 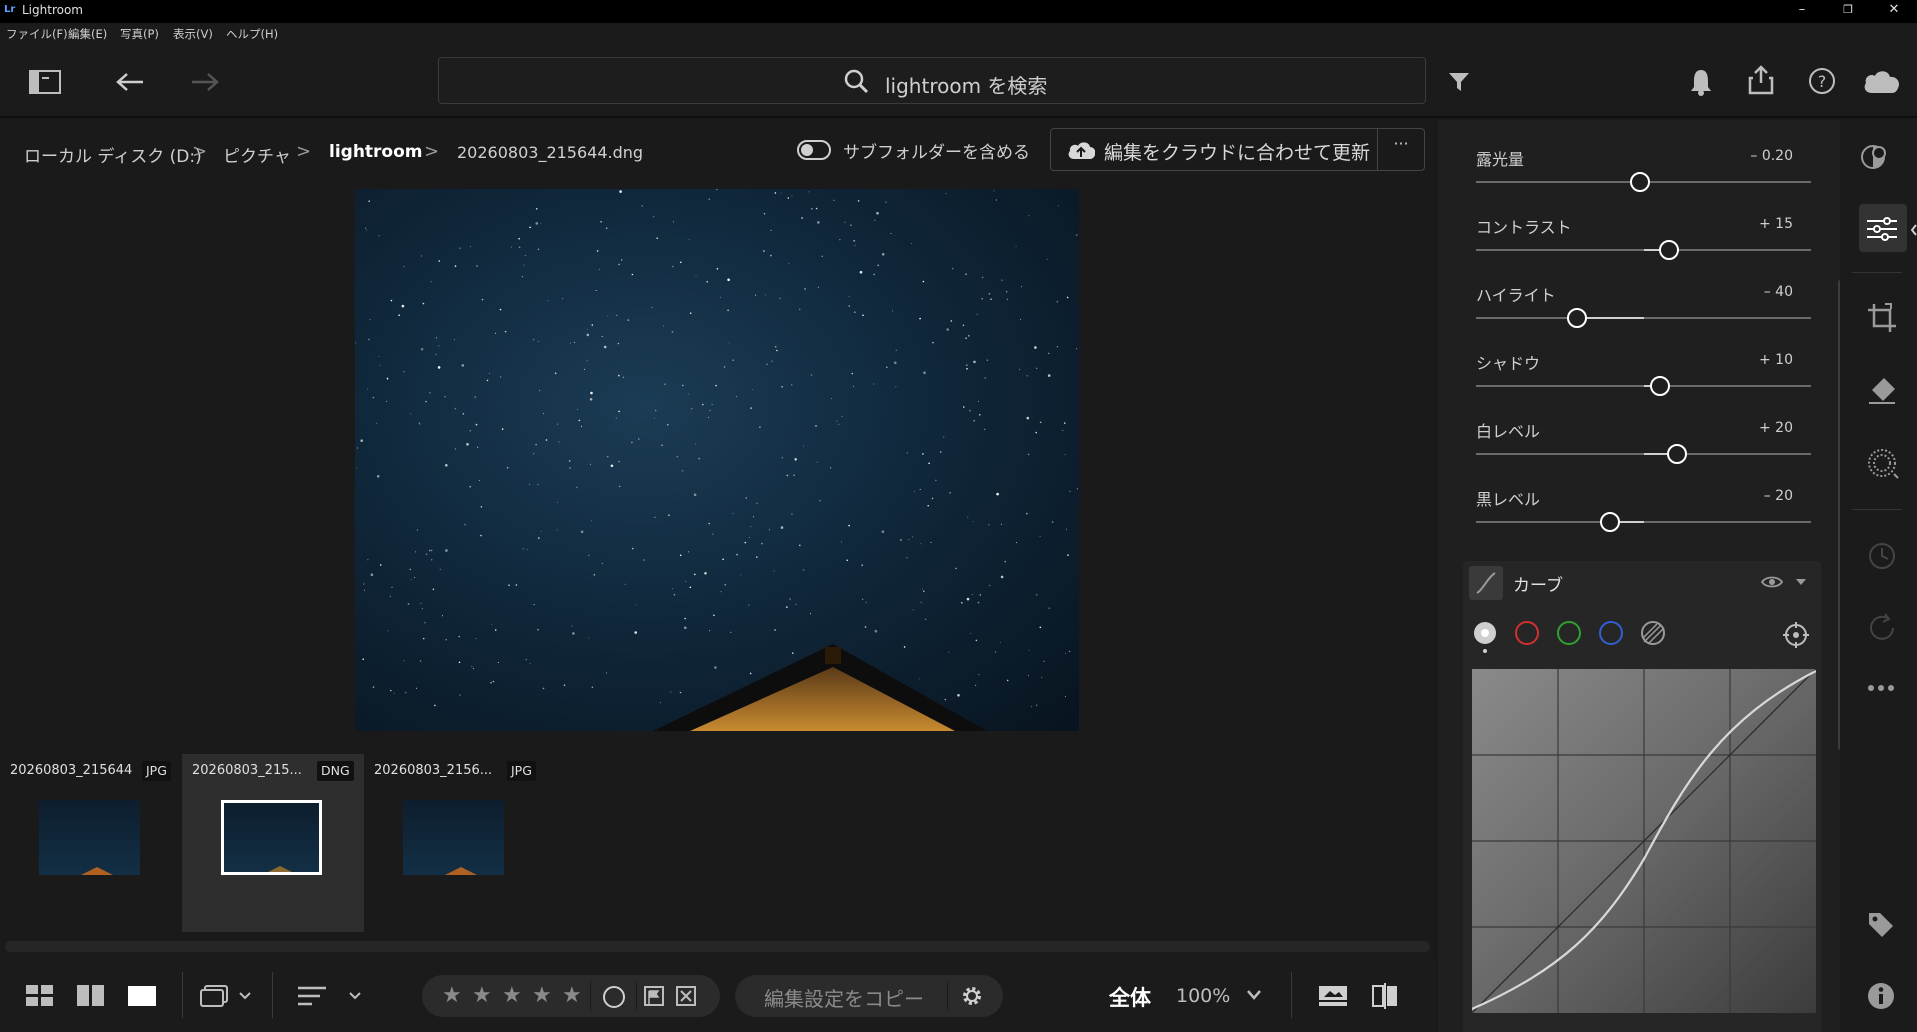 I want to click on menu-help: ヘルプ(H), so click(x=252, y=34).